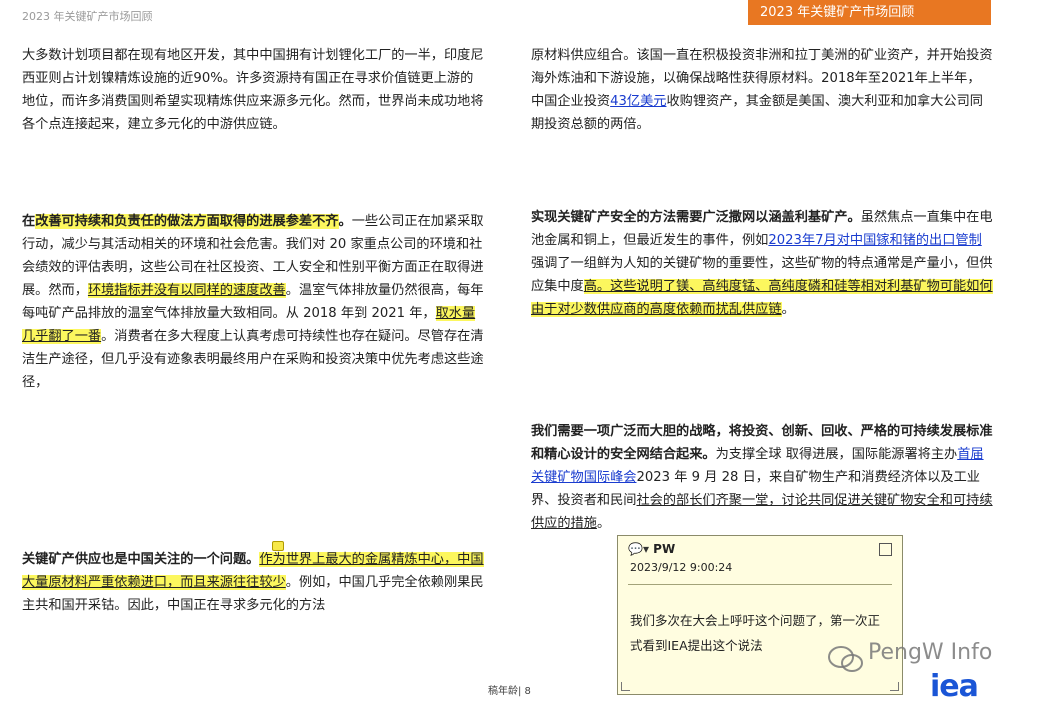  I want to click on comment-divider, so click(760, 584).